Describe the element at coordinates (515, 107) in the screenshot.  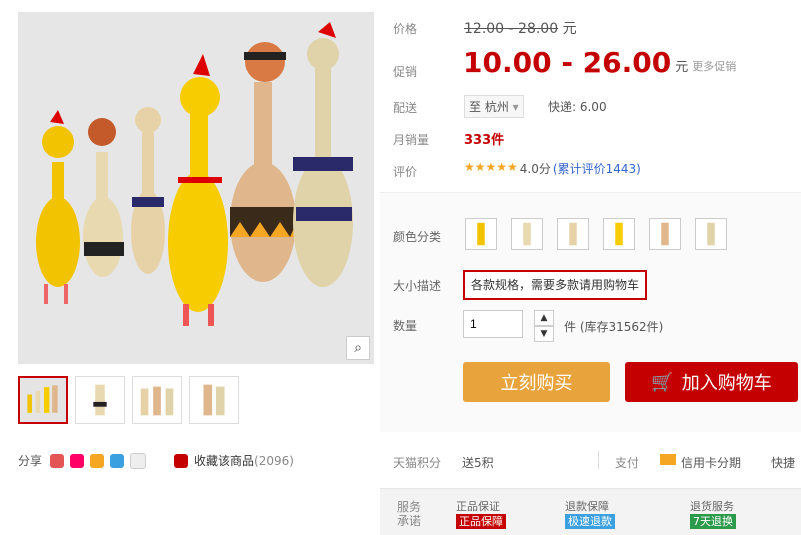
I see `chevron-down-icon: ▾` at that location.